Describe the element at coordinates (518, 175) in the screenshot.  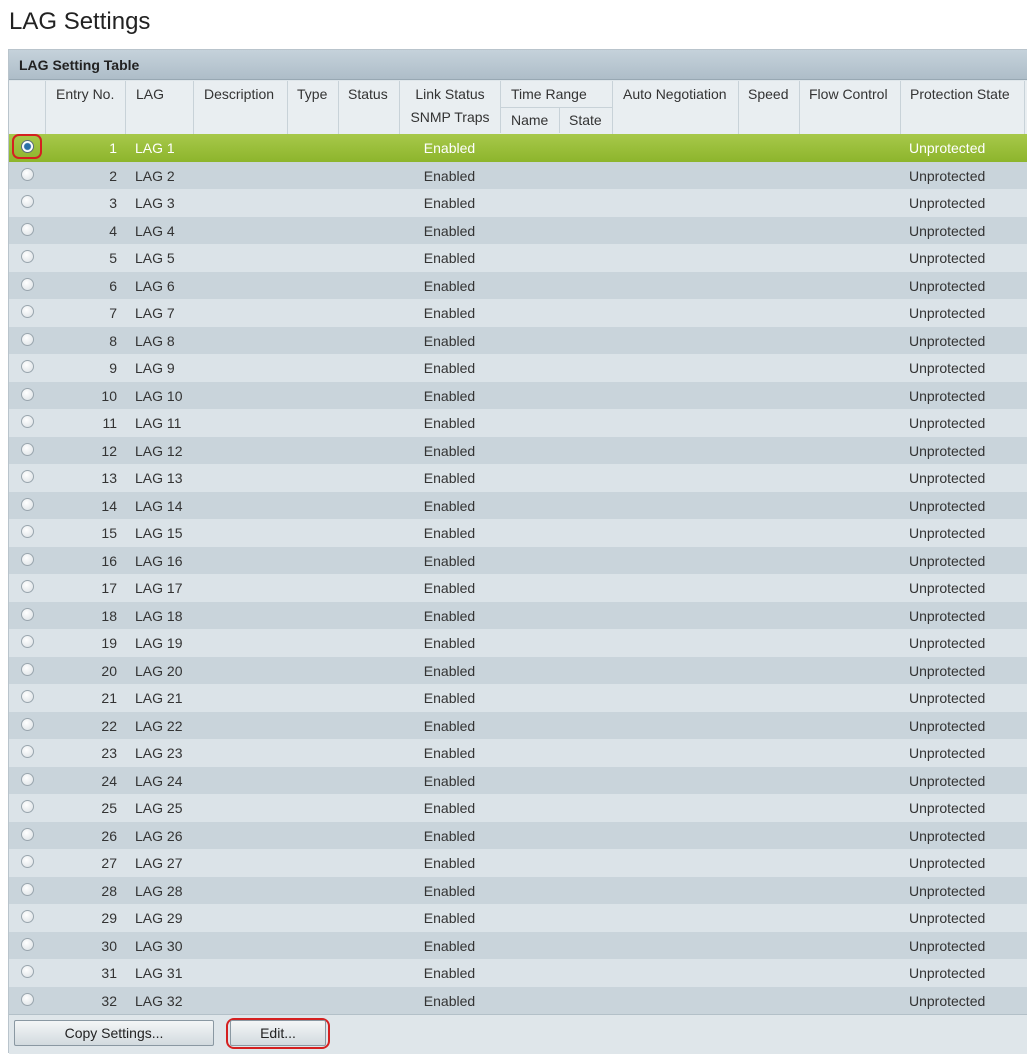
I see `table-row: 2 LAG 2 Enabled Unprotected` at that location.